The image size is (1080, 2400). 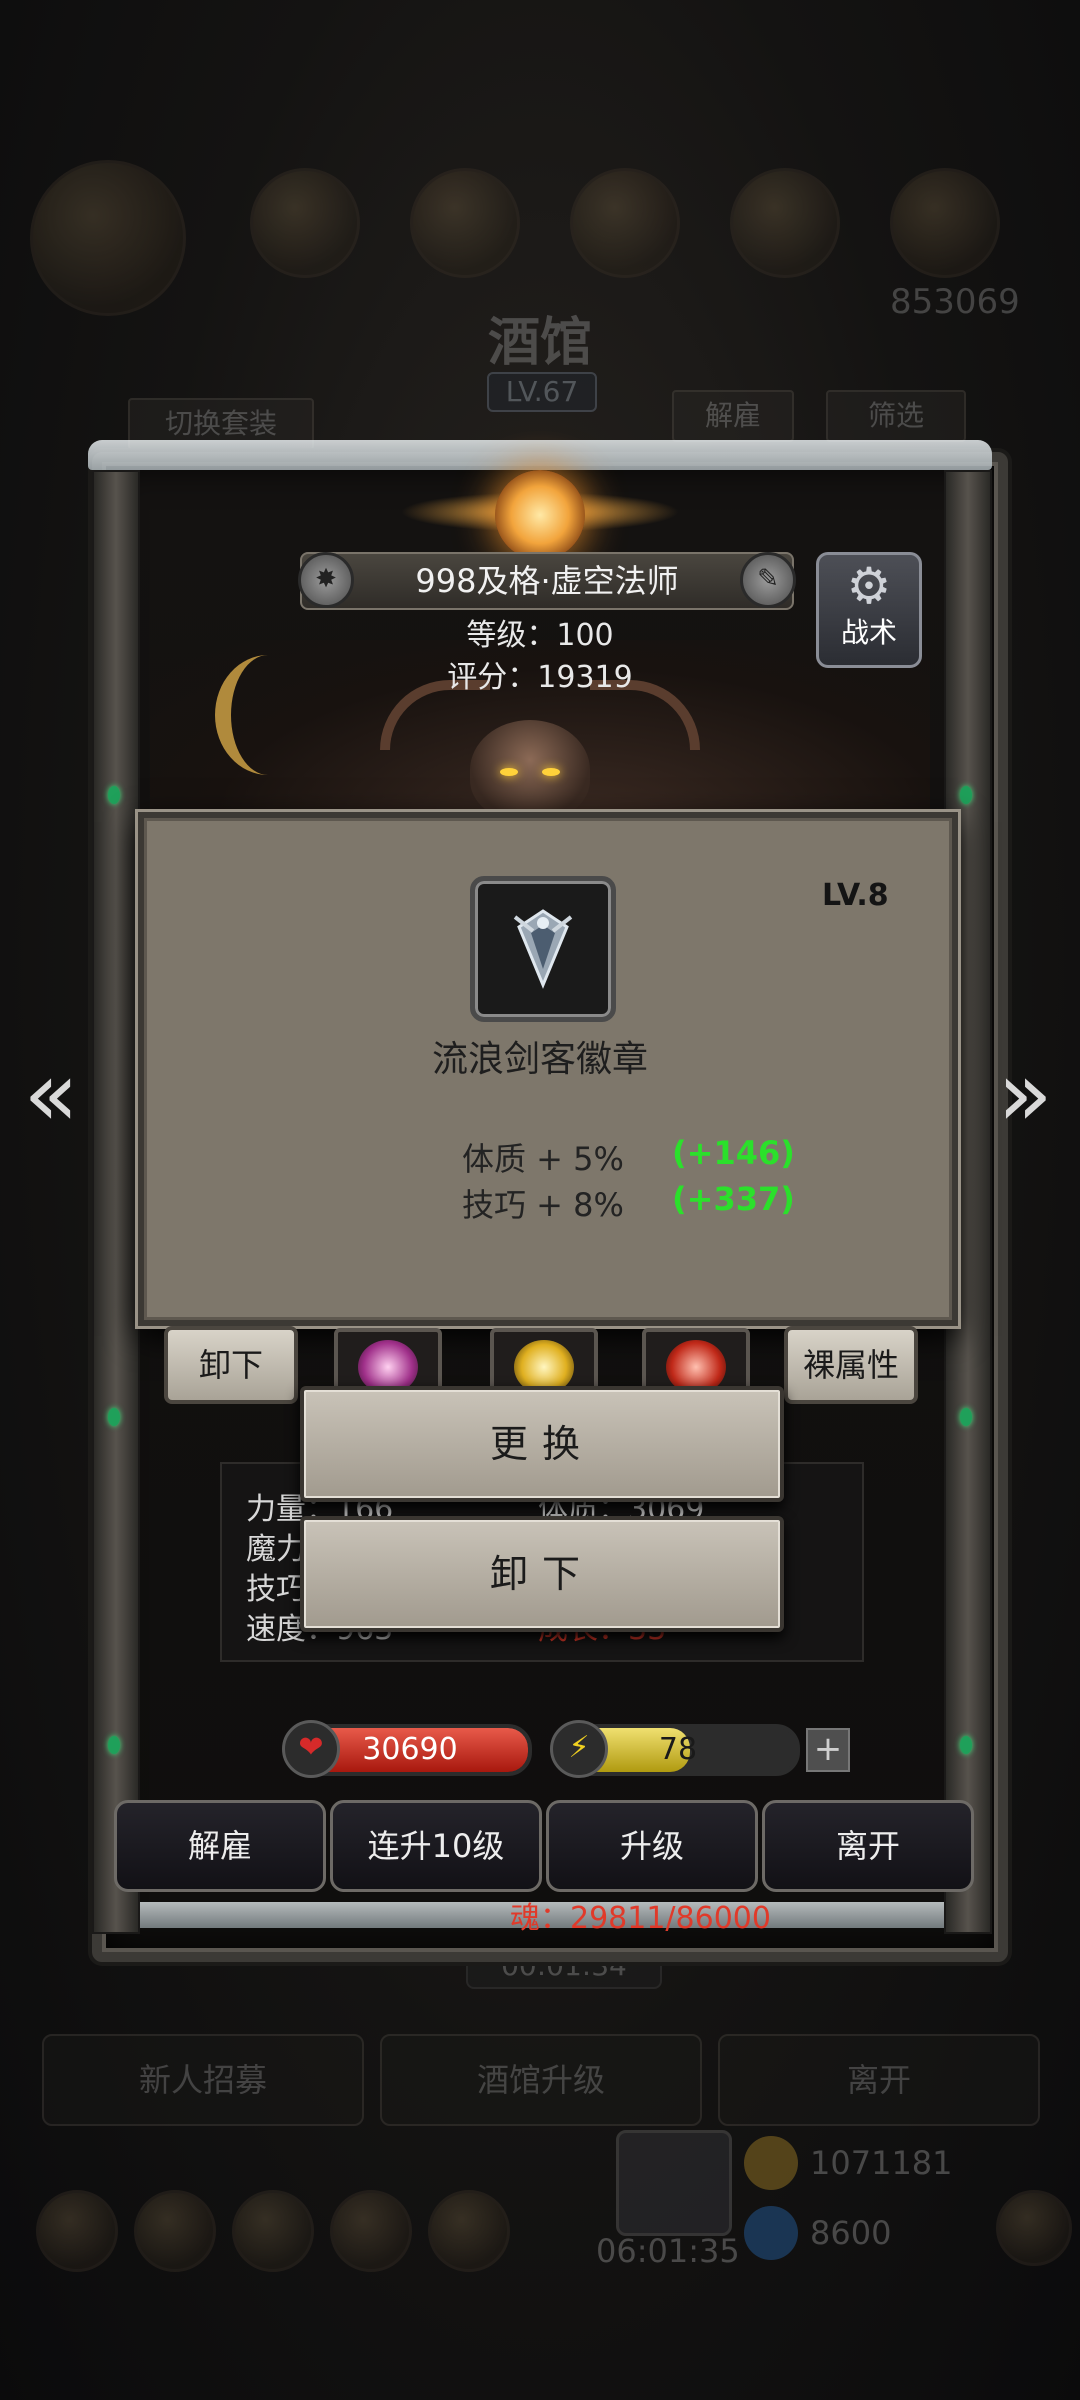 I want to click on lightning-icon: ⚡, so click(x=579, y=1749).